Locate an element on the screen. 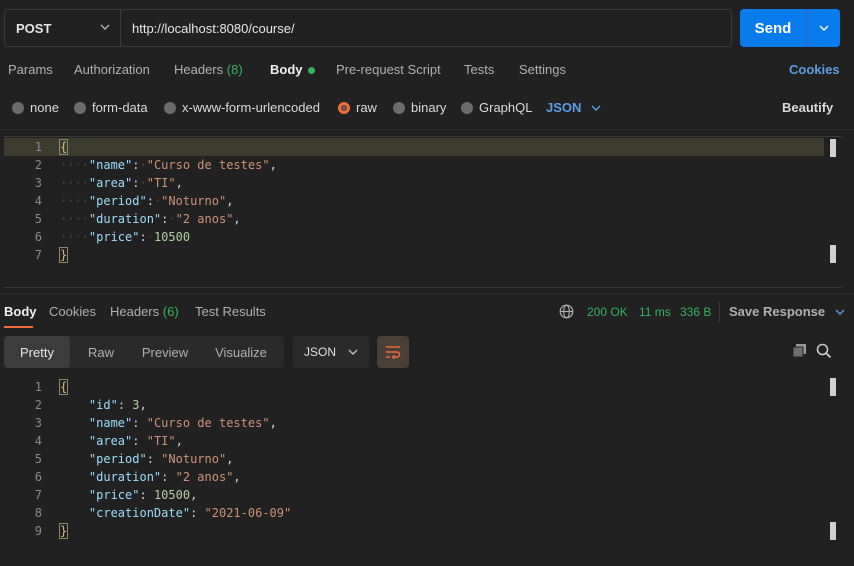 The image size is (854, 566). wrap-lines-icon is located at coordinates (393, 352).